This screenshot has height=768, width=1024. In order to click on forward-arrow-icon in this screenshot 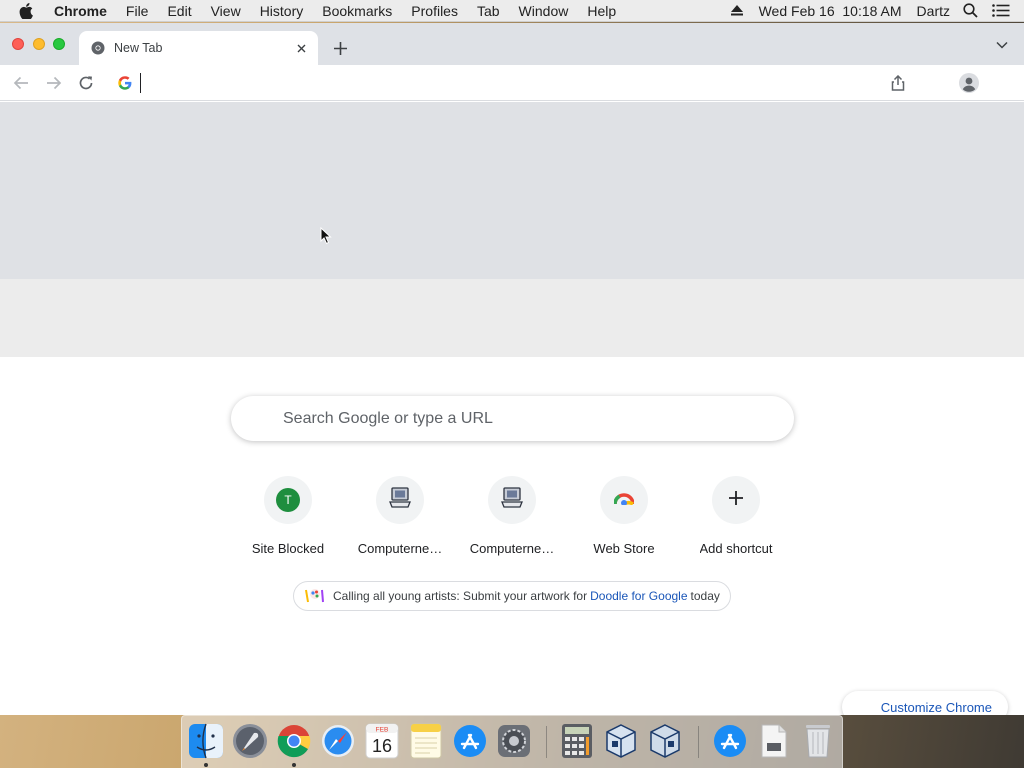, I will do `click(54, 83)`.